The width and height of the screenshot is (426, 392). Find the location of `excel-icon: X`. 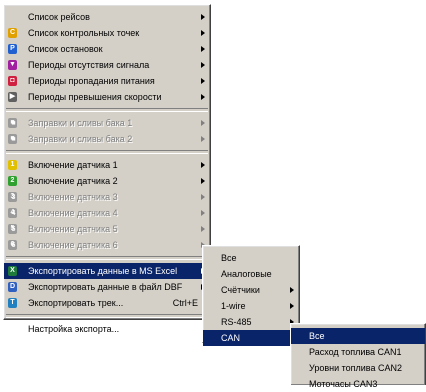

excel-icon: X is located at coordinates (12, 271).